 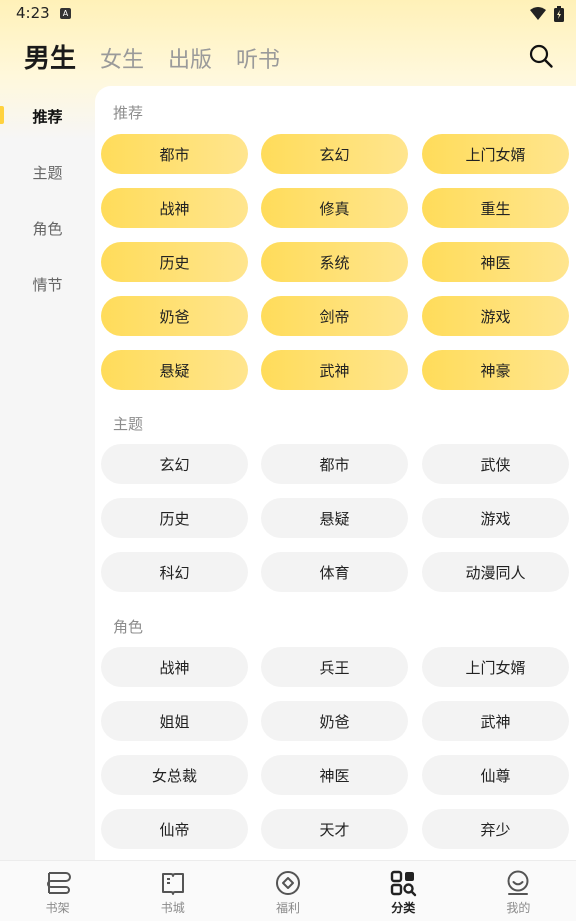 I want to click on nav-item-welfare: 福利, so click(x=287, y=891).